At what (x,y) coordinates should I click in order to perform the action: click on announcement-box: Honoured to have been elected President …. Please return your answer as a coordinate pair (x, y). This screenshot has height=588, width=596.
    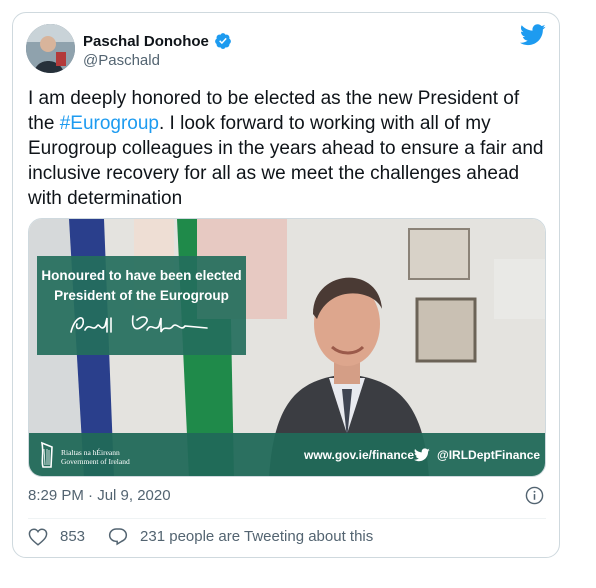
    Looking at the image, I should click on (141, 305).